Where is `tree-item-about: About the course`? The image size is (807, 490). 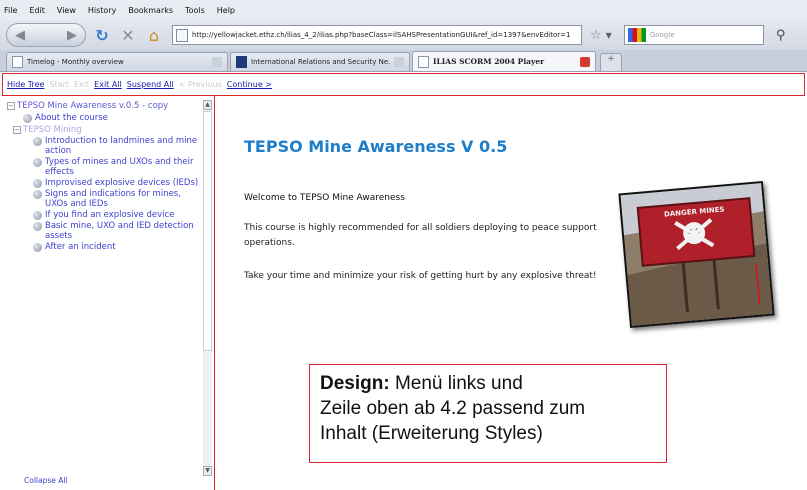
tree-item-about: About the course is located at coordinates (104, 118).